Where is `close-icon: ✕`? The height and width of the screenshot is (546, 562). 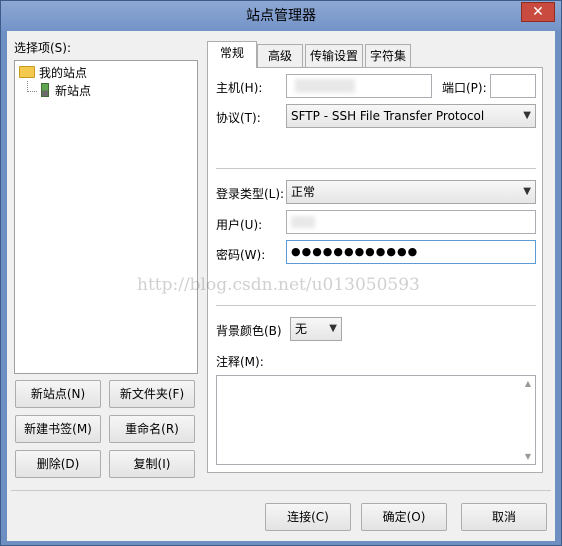
close-icon: ✕ is located at coordinates (538, 12).